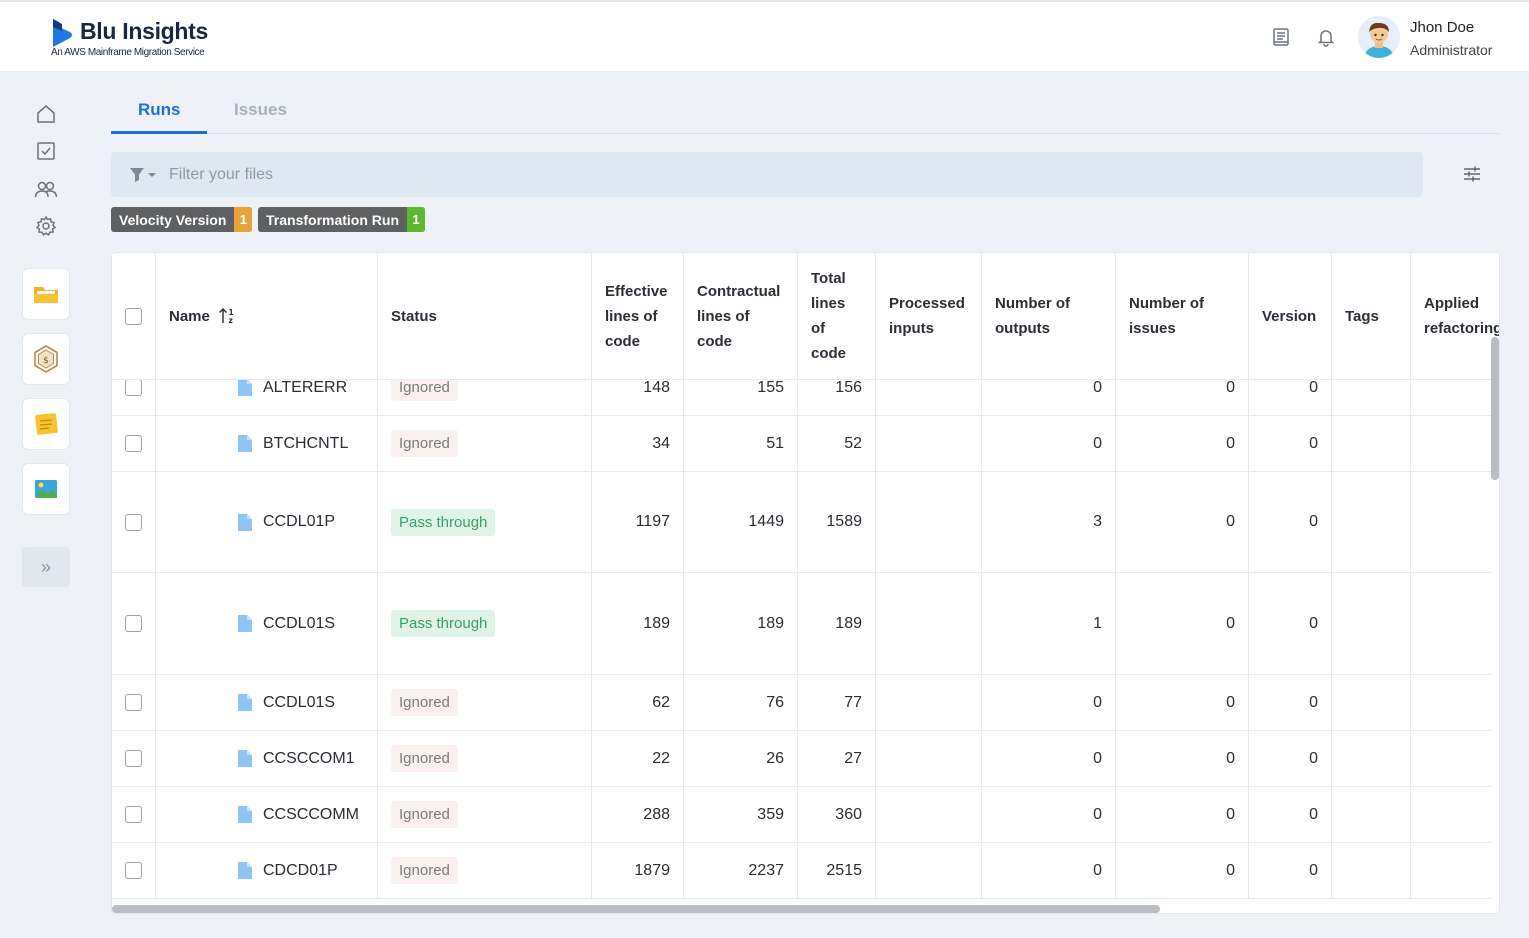  I want to click on column-header-number-of-issues: Number of issues, so click(1182, 316).